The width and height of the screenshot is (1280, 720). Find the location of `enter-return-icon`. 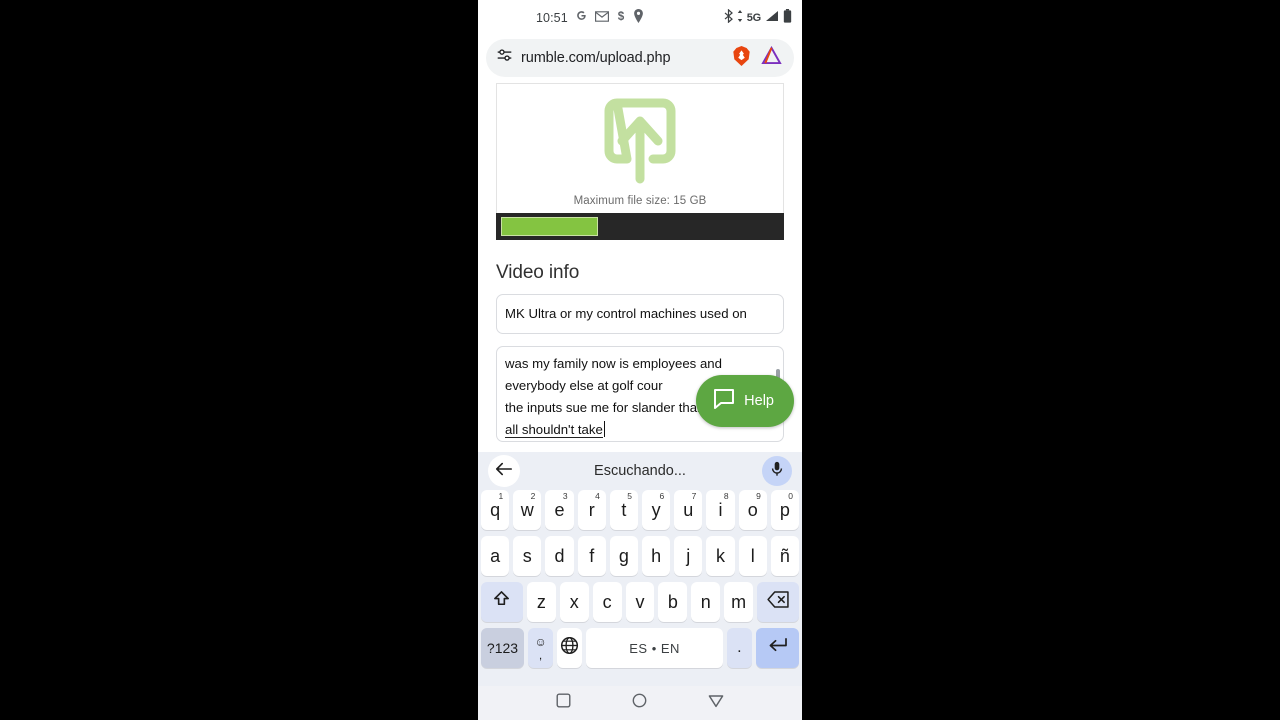

enter-return-icon is located at coordinates (777, 648).